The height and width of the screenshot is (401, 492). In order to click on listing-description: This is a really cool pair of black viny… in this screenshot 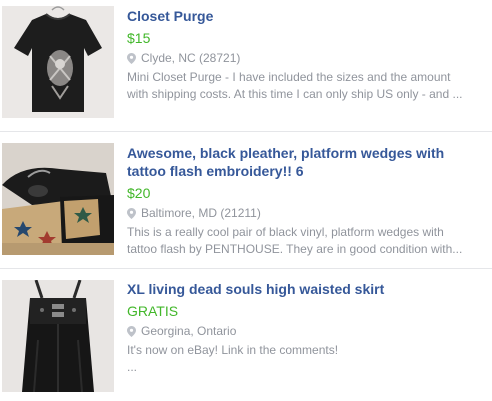, I will do `click(295, 240)`.